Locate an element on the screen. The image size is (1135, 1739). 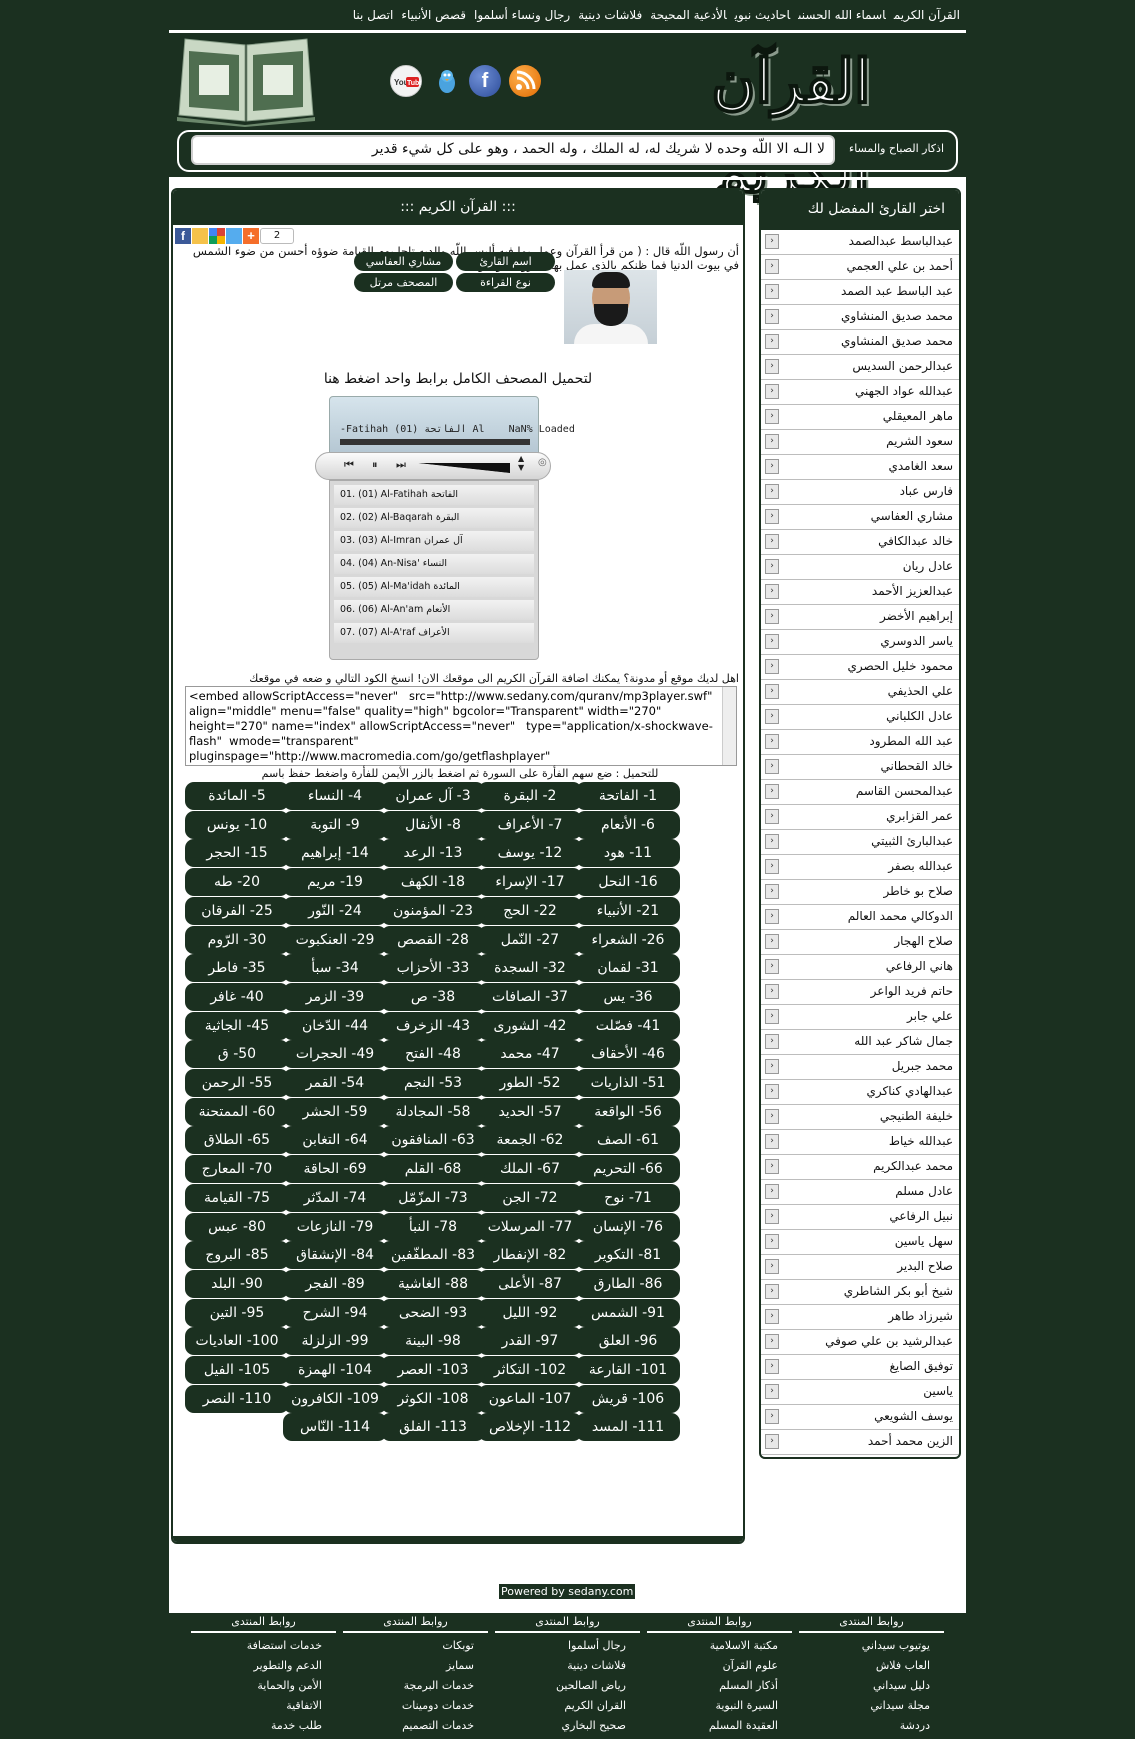
topnav-link: الأدعية المحيحة is located at coordinates (688, 15).